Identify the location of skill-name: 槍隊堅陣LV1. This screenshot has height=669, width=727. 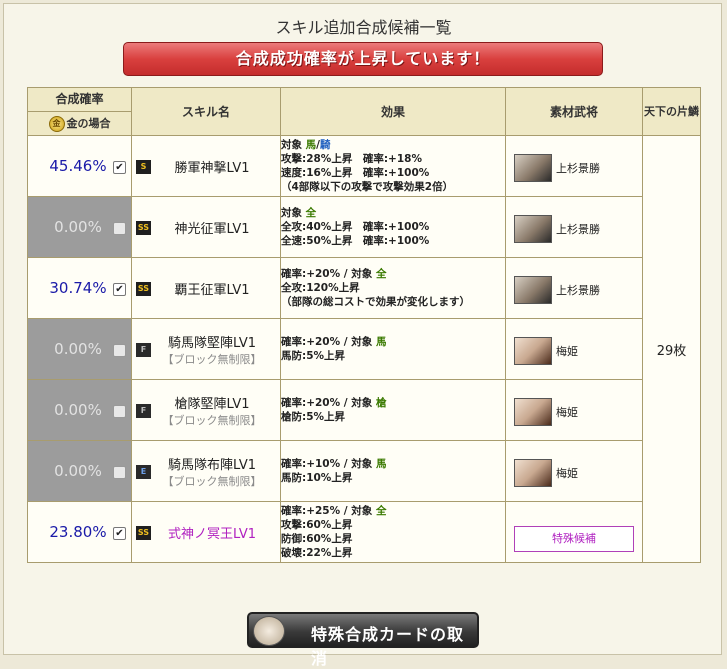
(212, 404).